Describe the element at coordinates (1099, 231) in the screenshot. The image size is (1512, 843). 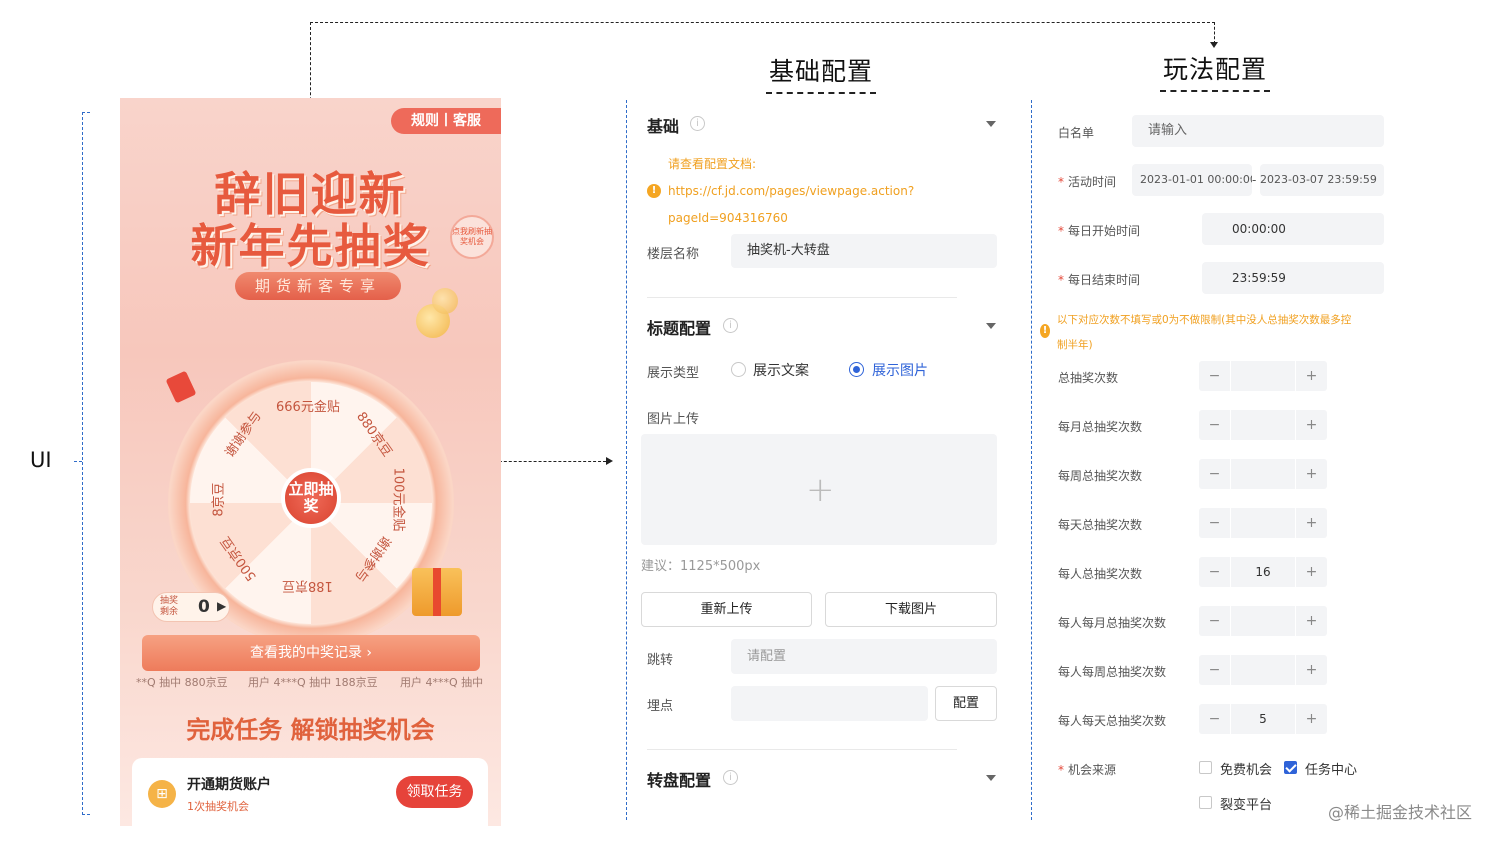
I see `daily-start-label: * 每日开始时间` at that location.